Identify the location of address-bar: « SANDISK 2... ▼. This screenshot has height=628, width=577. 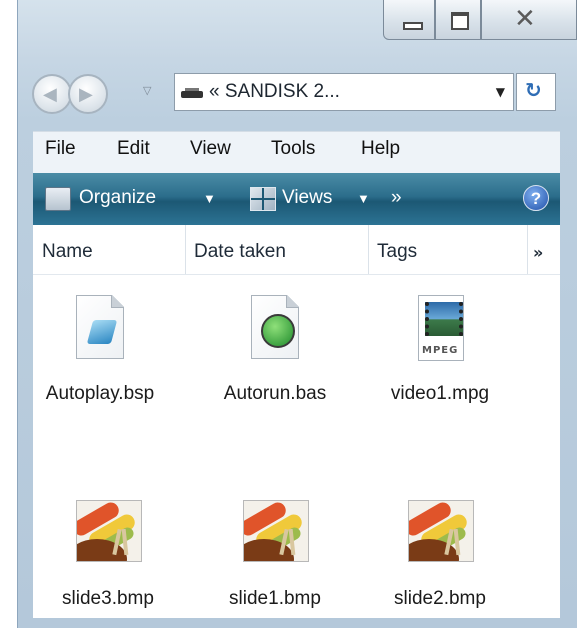
(344, 92).